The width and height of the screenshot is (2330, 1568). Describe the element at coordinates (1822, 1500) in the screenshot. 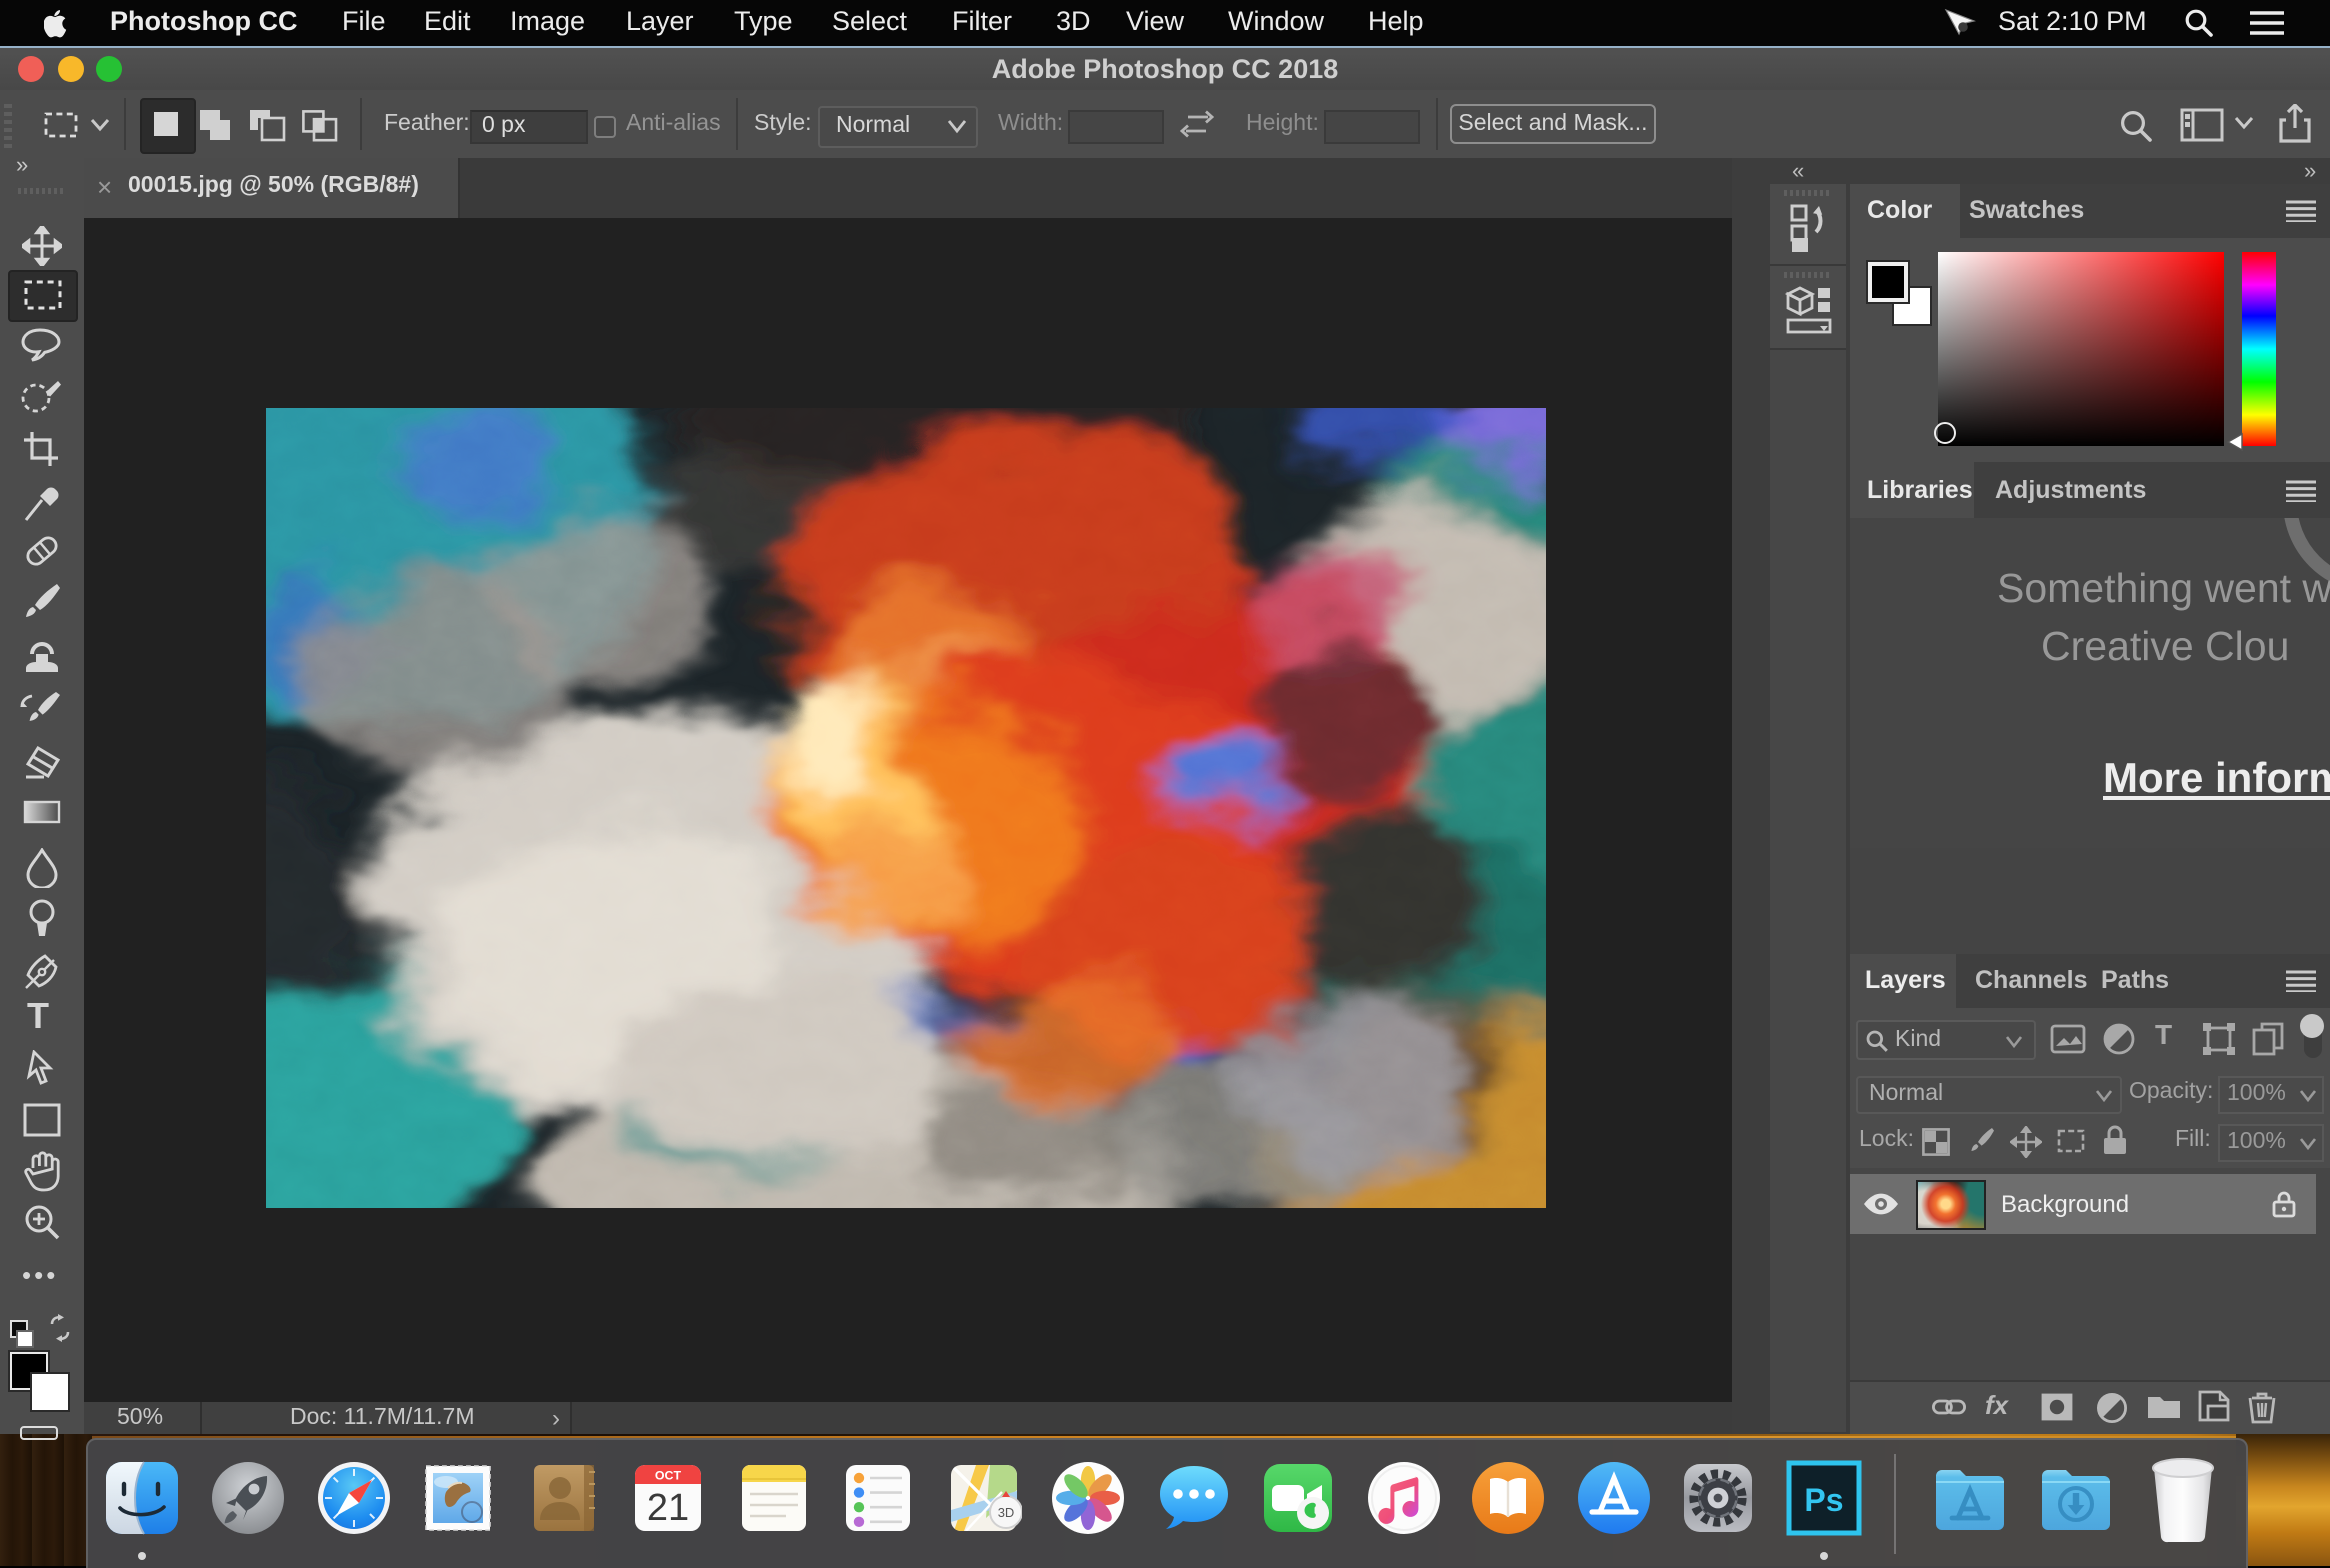

I see `svg-text: Ps` at that location.